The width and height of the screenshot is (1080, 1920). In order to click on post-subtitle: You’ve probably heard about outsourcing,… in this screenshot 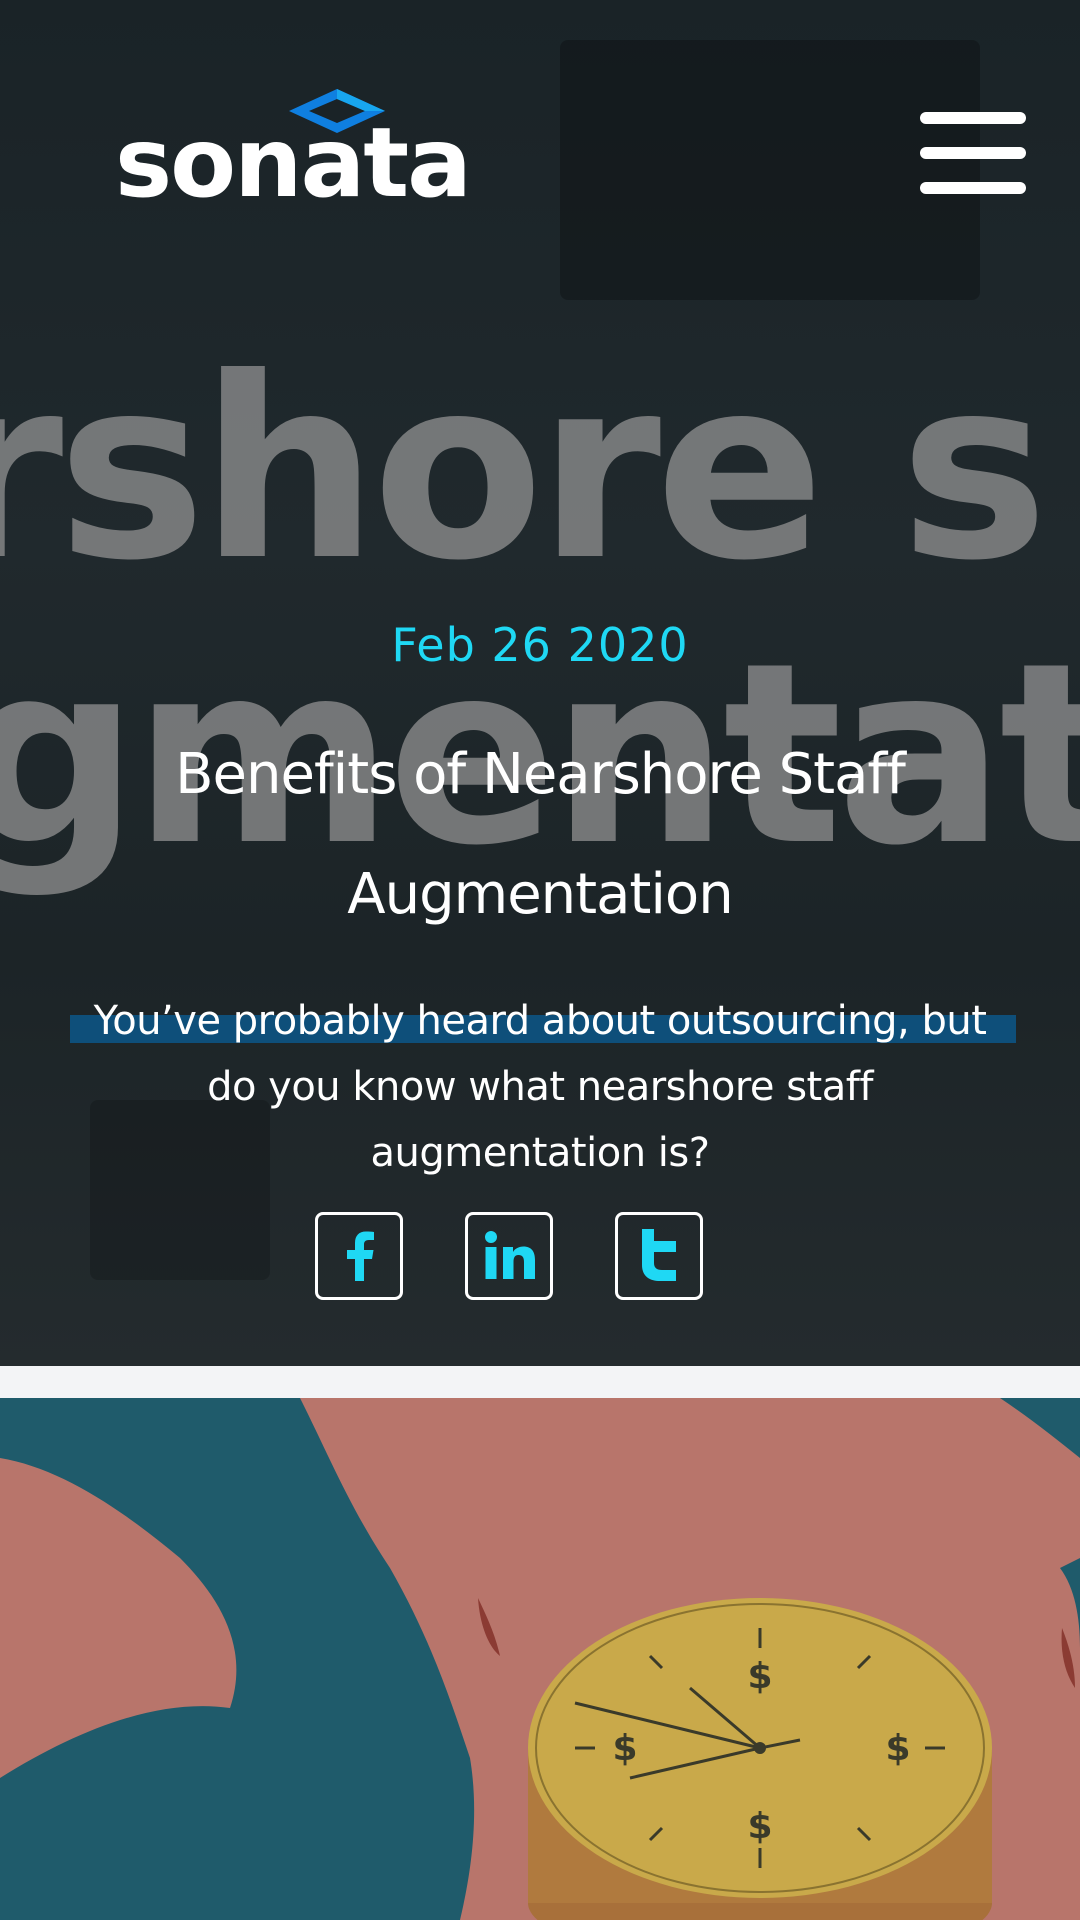, I will do `click(540, 1087)`.